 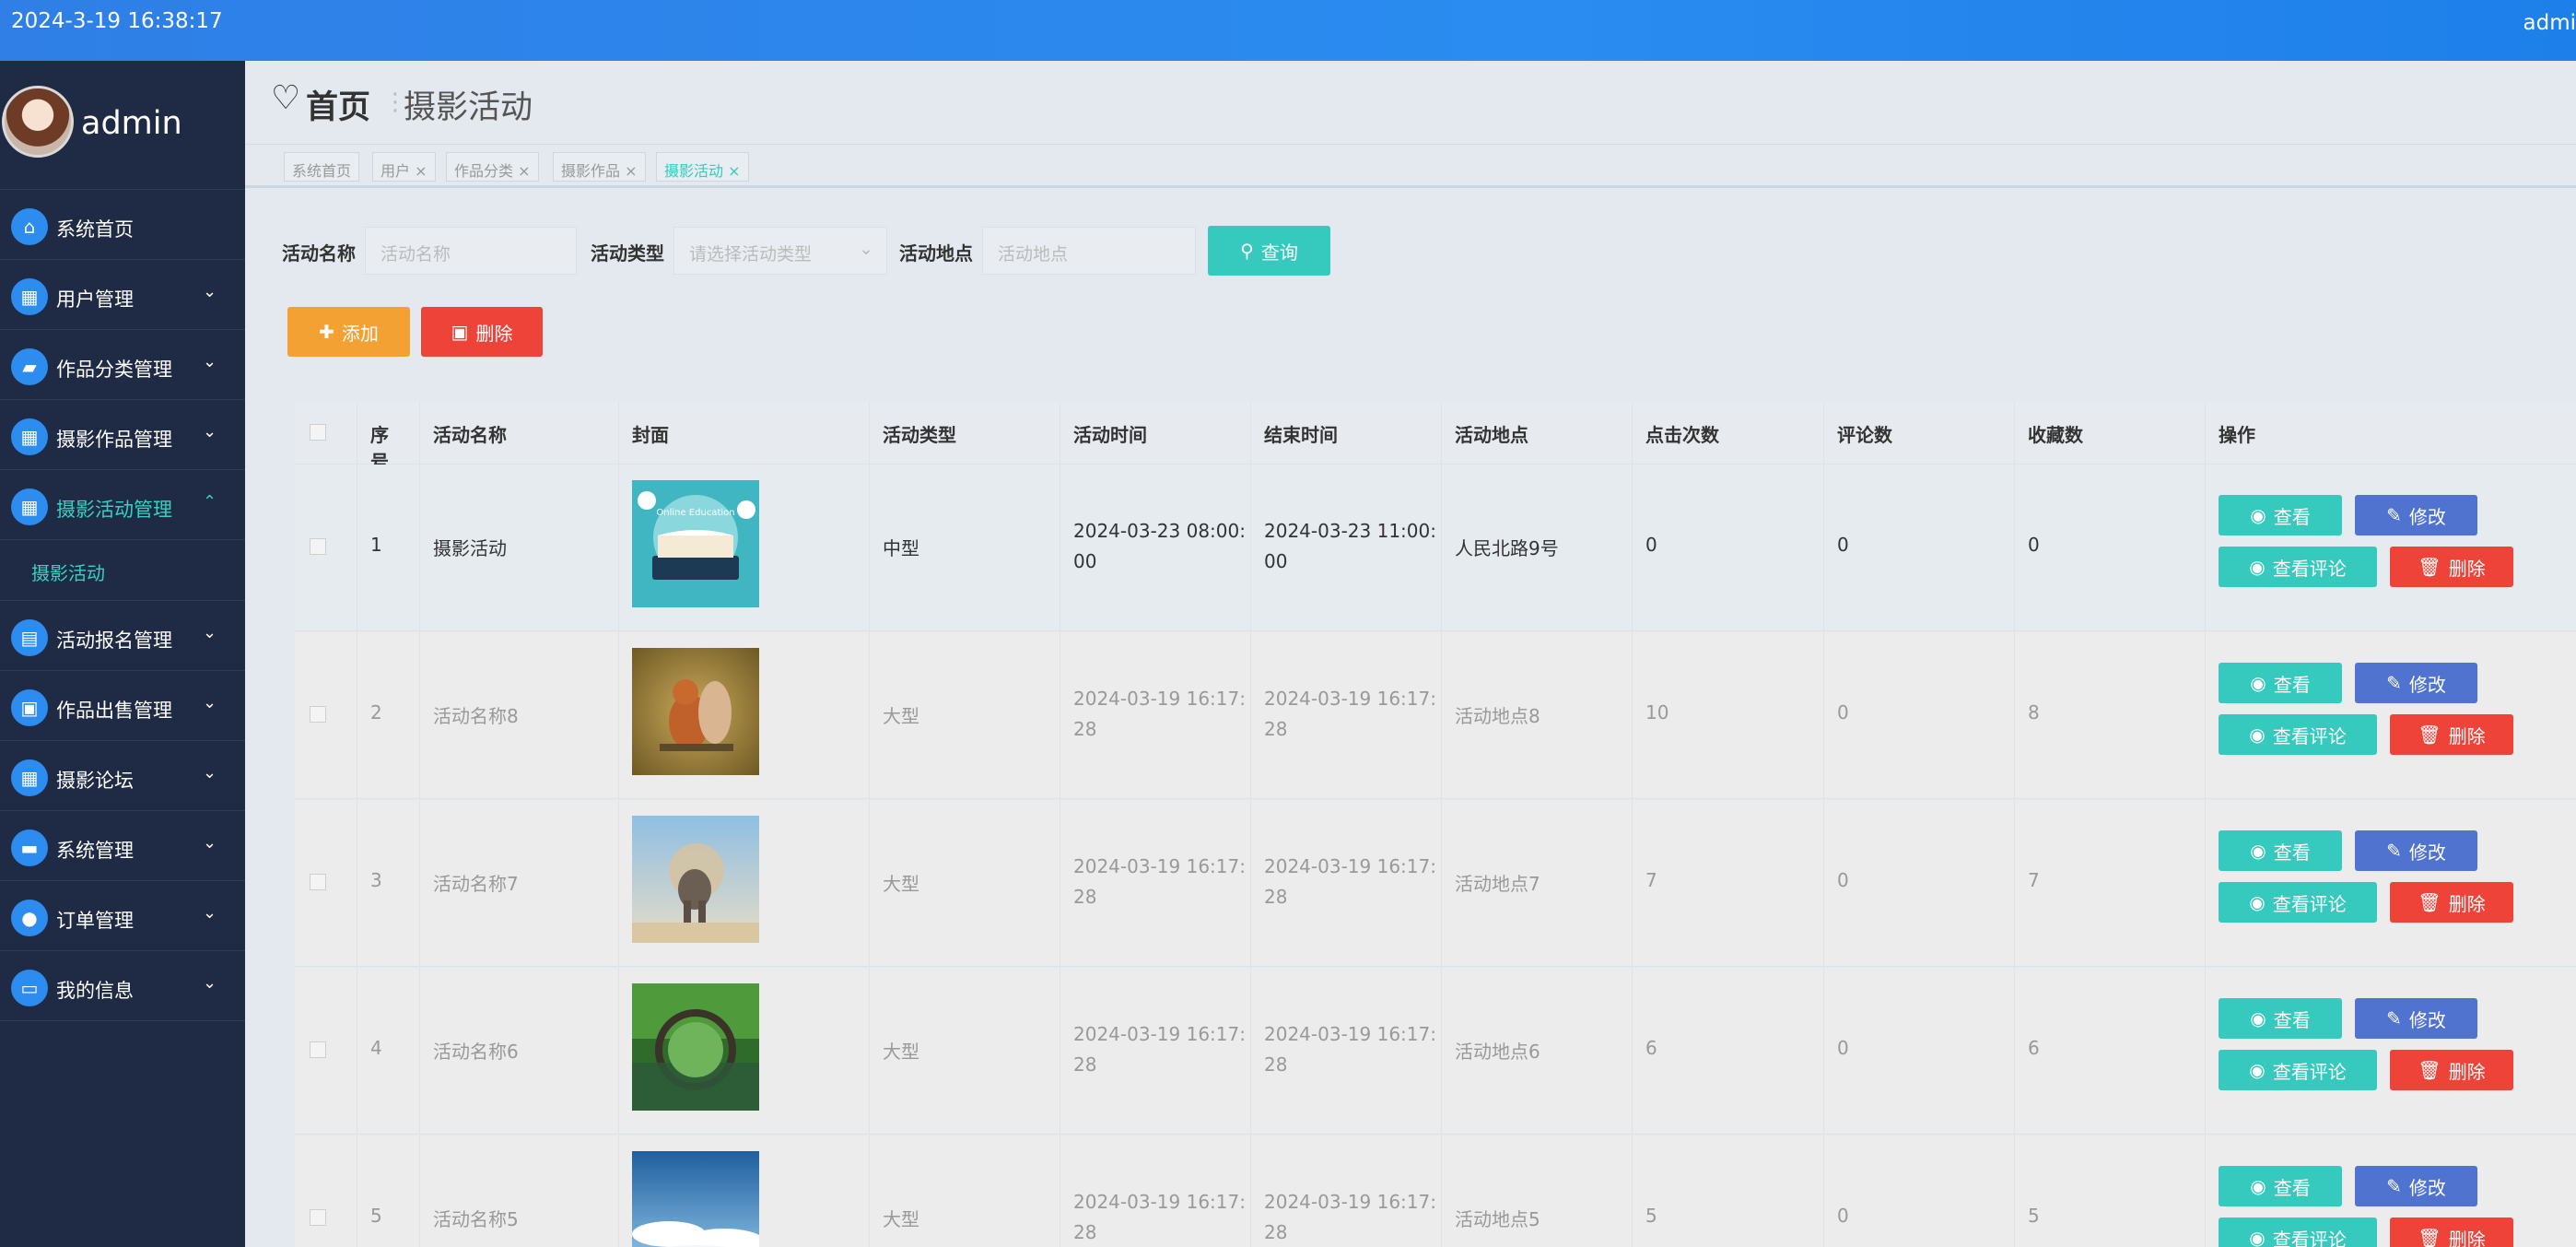 I want to click on query-button: ⚲ 查询, so click(x=1269, y=251).